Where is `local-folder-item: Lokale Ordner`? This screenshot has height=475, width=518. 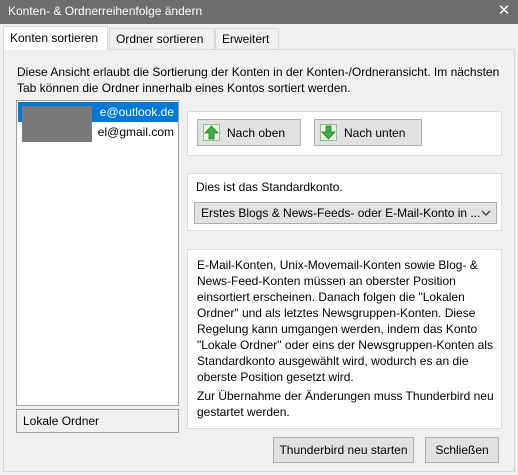 local-folder-item: Lokale Ordner is located at coordinates (97, 421).